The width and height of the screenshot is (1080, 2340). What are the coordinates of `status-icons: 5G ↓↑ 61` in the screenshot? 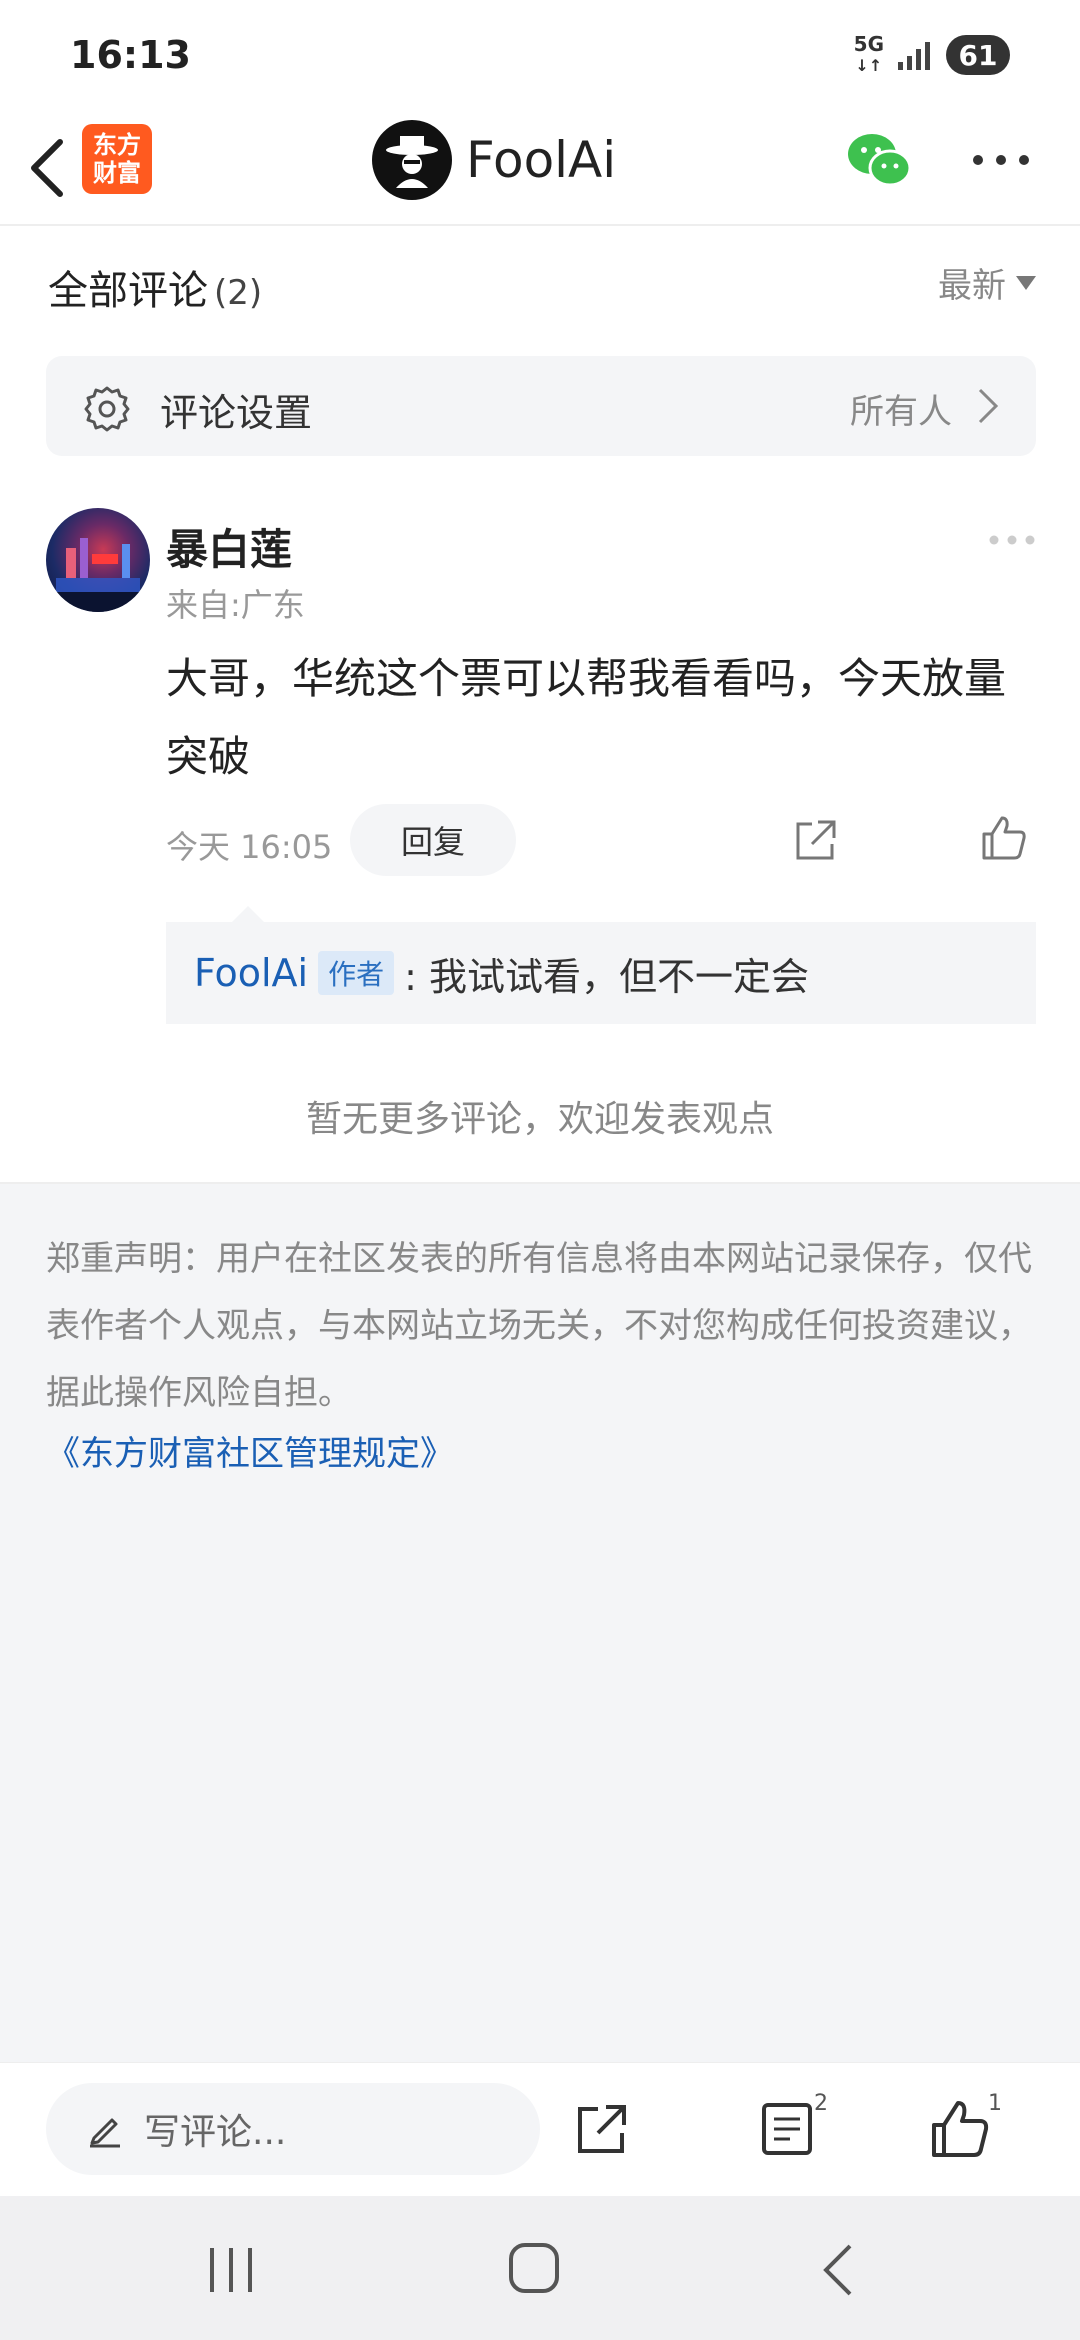 It's located at (932, 55).